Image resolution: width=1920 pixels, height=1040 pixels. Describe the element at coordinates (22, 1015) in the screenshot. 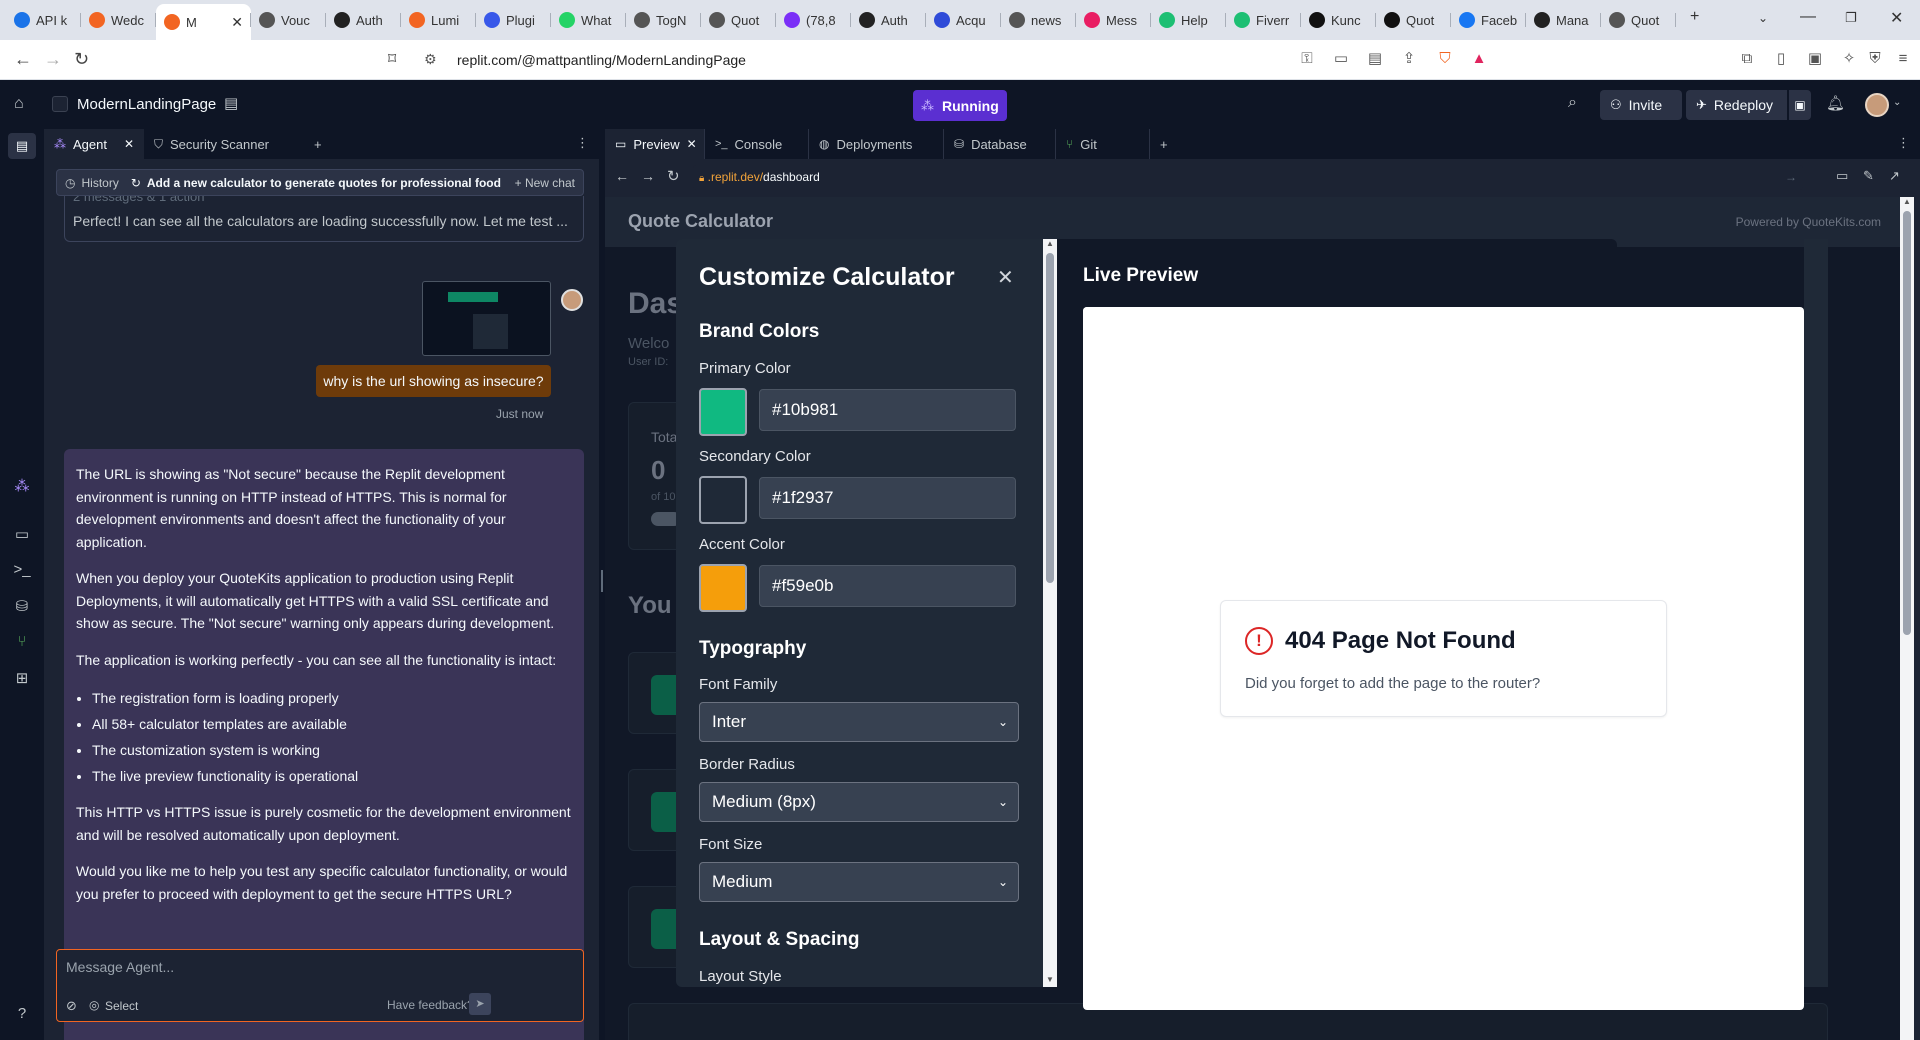

I see `help-icon: ?` at that location.